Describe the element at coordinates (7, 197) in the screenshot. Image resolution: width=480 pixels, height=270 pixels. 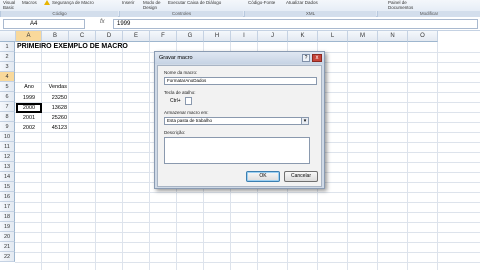
I see `row-header-16: 16` at that location.